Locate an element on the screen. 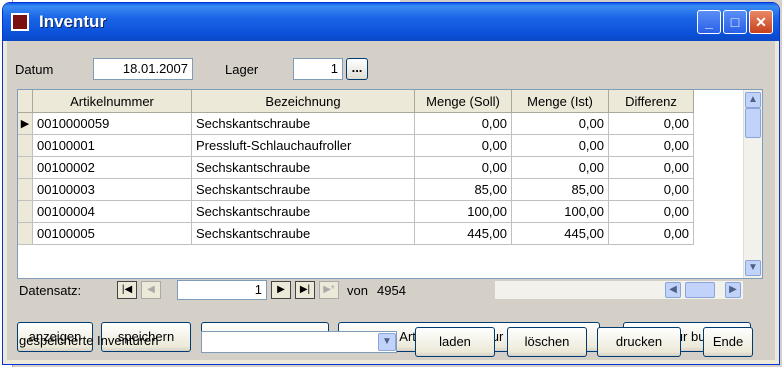 The height and width of the screenshot is (367, 782). grid-horizontal-scrollbar: ◀ ▶ is located at coordinates (619, 290).